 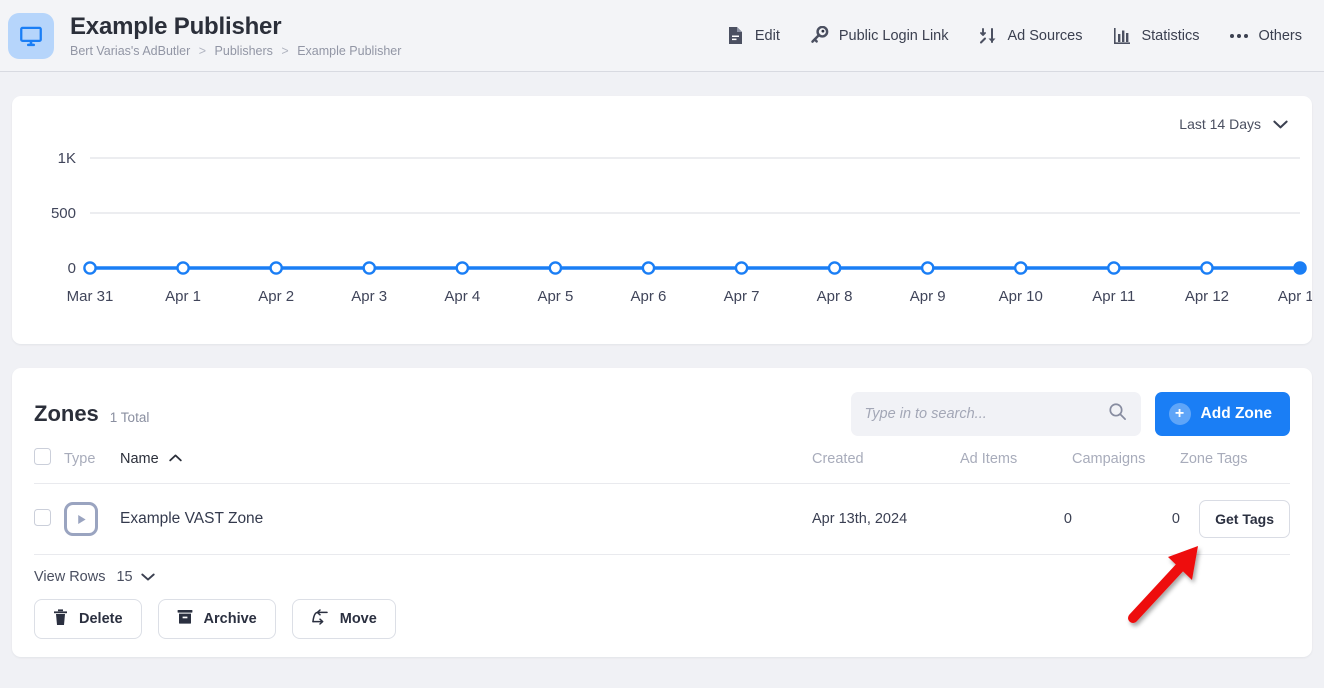 What do you see at coordinates (139, 459) in the screenshot?
I see `column-header-name-label: Name` at bounding box center [139, 459].